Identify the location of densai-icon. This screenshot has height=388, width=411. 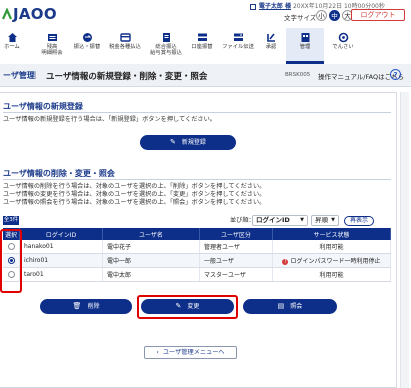
(343, 37).